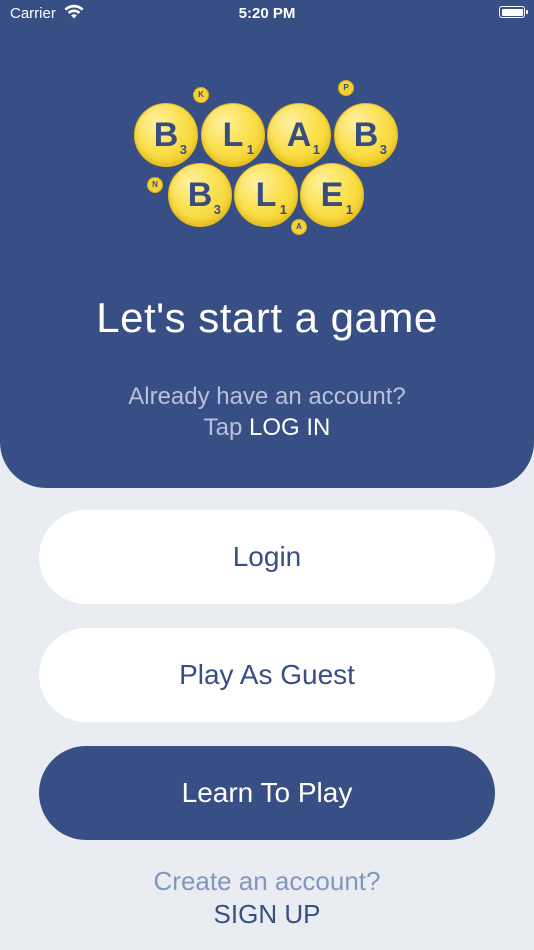  Describe the element at coordinates (267, 317) in the screenshot. I see `page-title: Let's start a game` at that location.